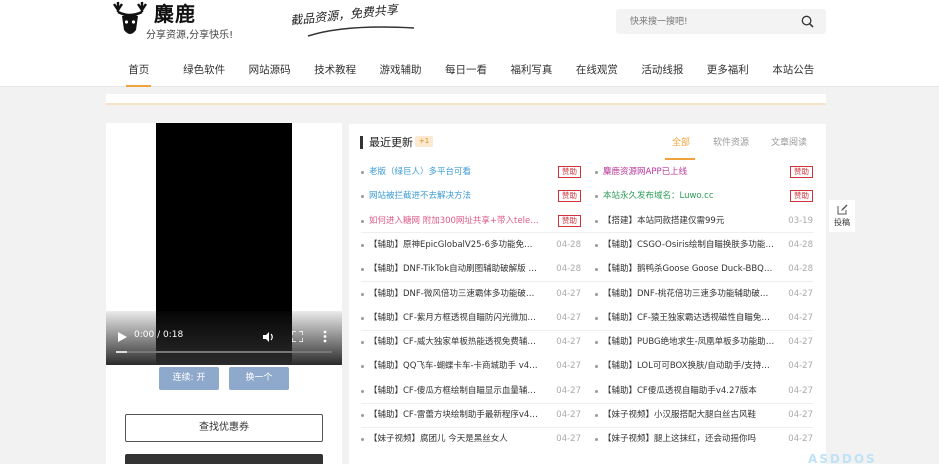 The image size is (939, 464). I want to click on nav-item-daily: 每日一看, so click(465, 70).